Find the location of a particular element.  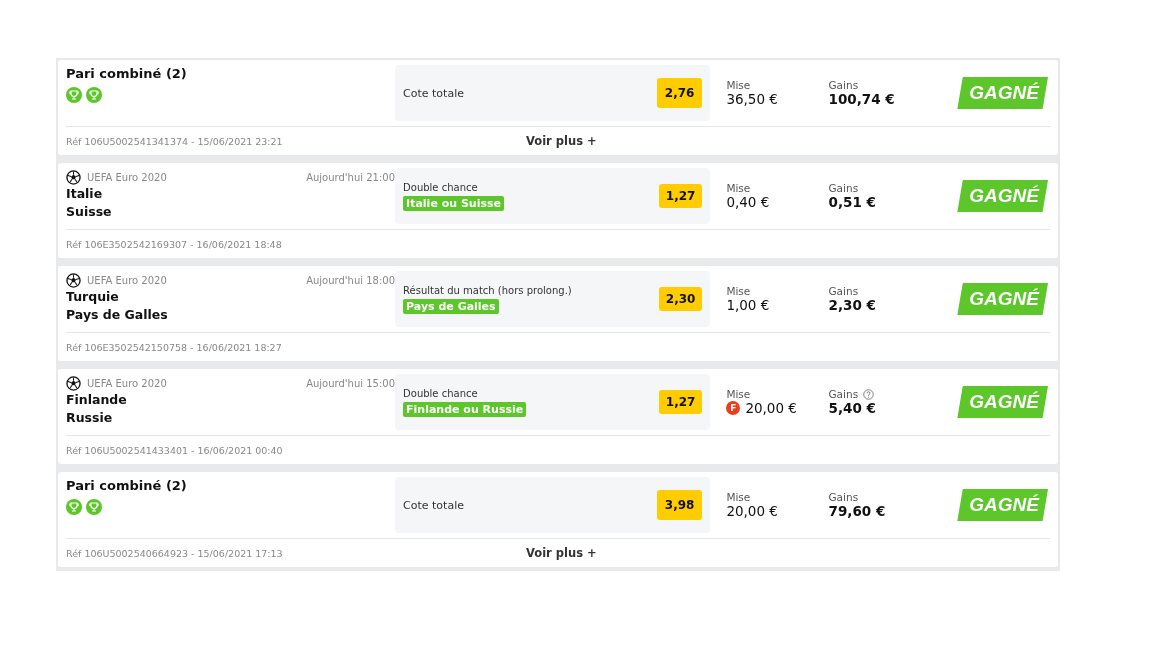

stake-amount: 0,40 € is located at coordinates (748, 202).